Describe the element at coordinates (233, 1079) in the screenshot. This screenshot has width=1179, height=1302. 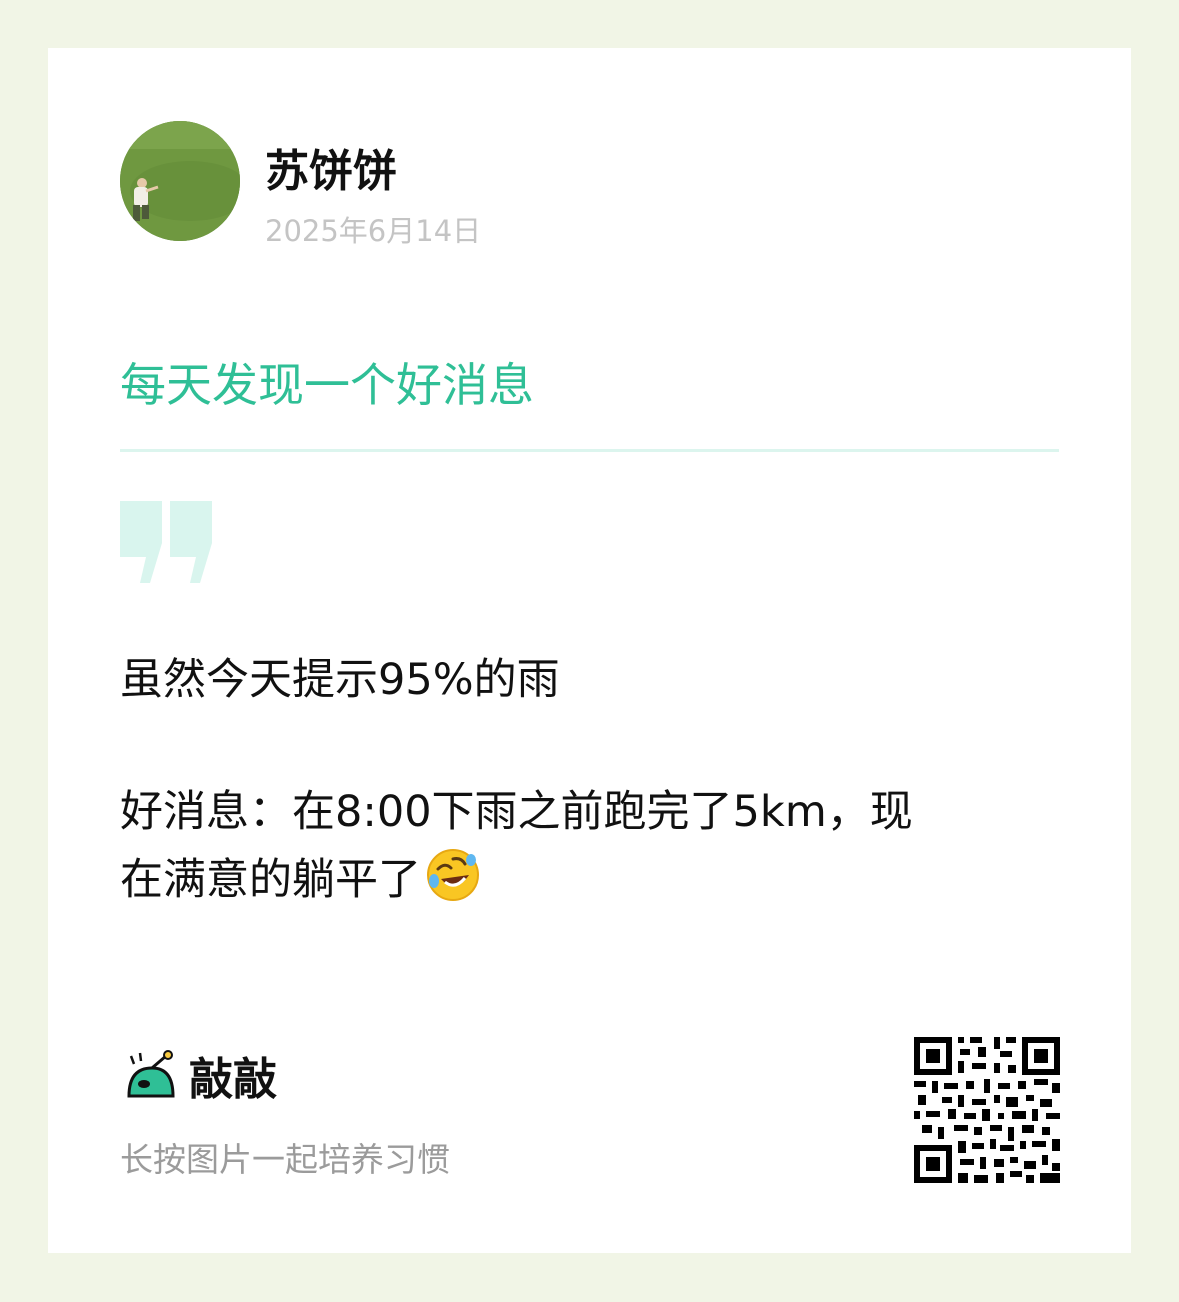
I see `brand-name: 敲敲` at that location.